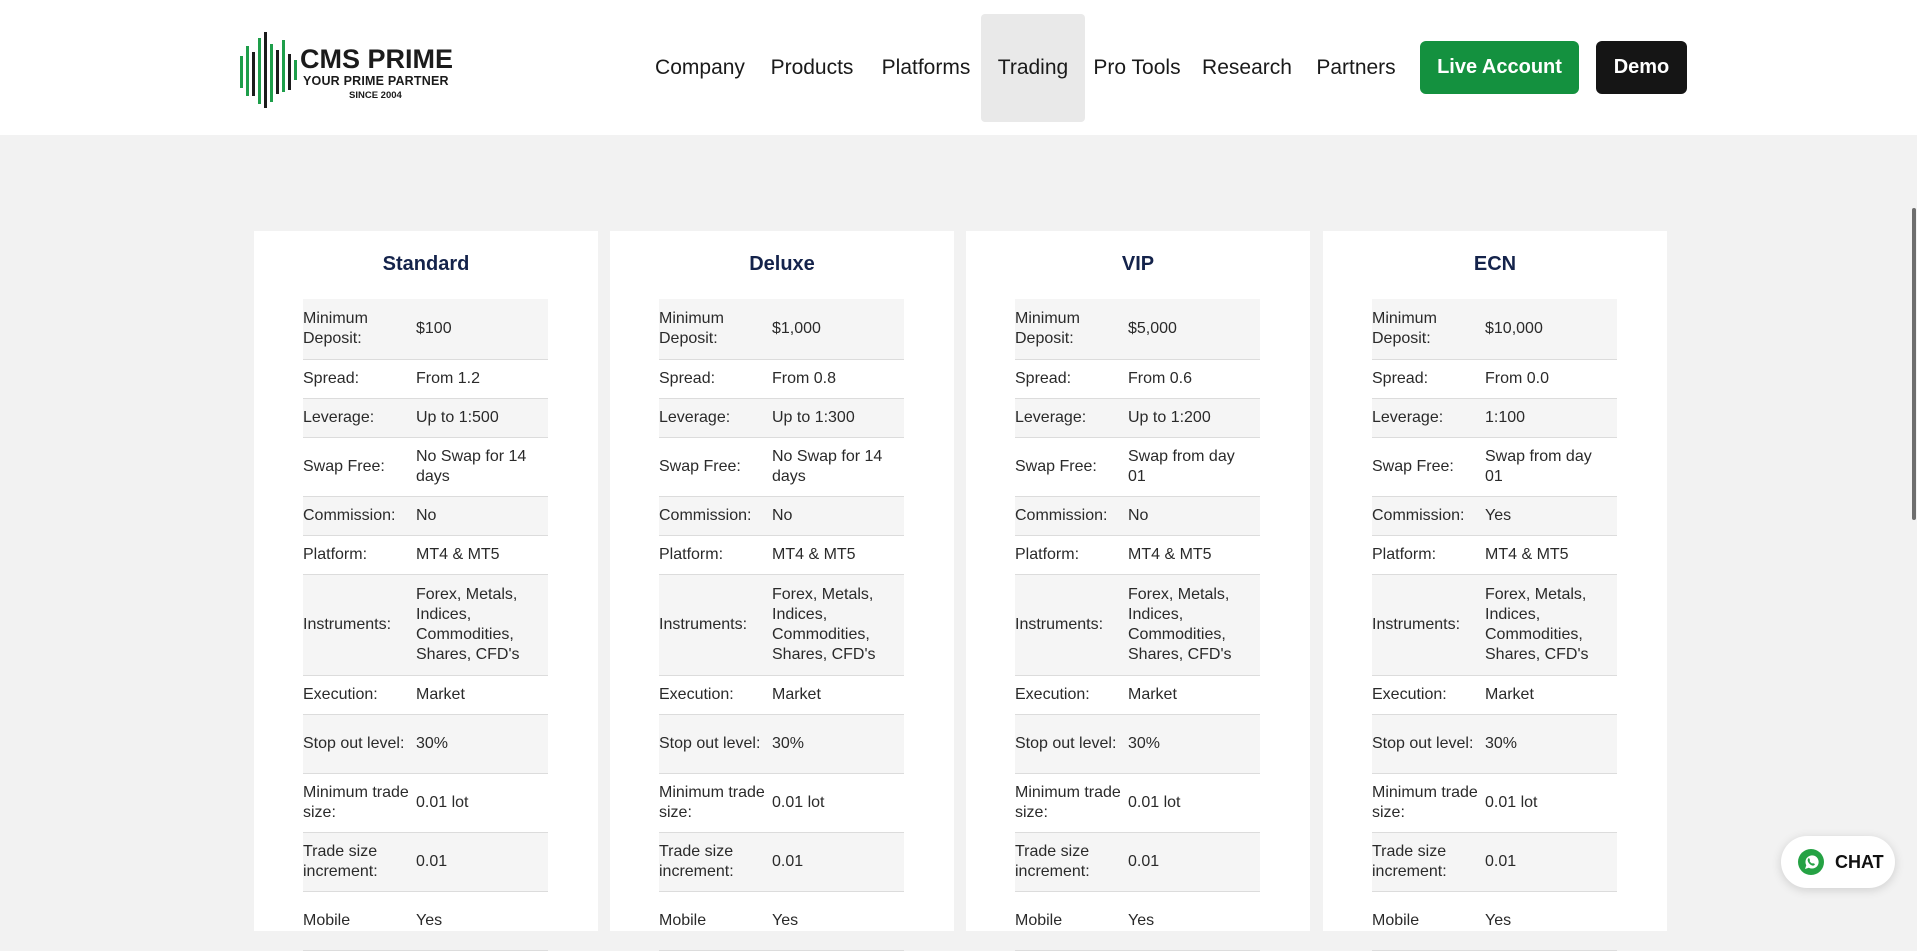 The height and width of the screenshot is (951, 1917). I want to click on spec-row: Minimum Deposit: $5,000, so click(1137, 329).